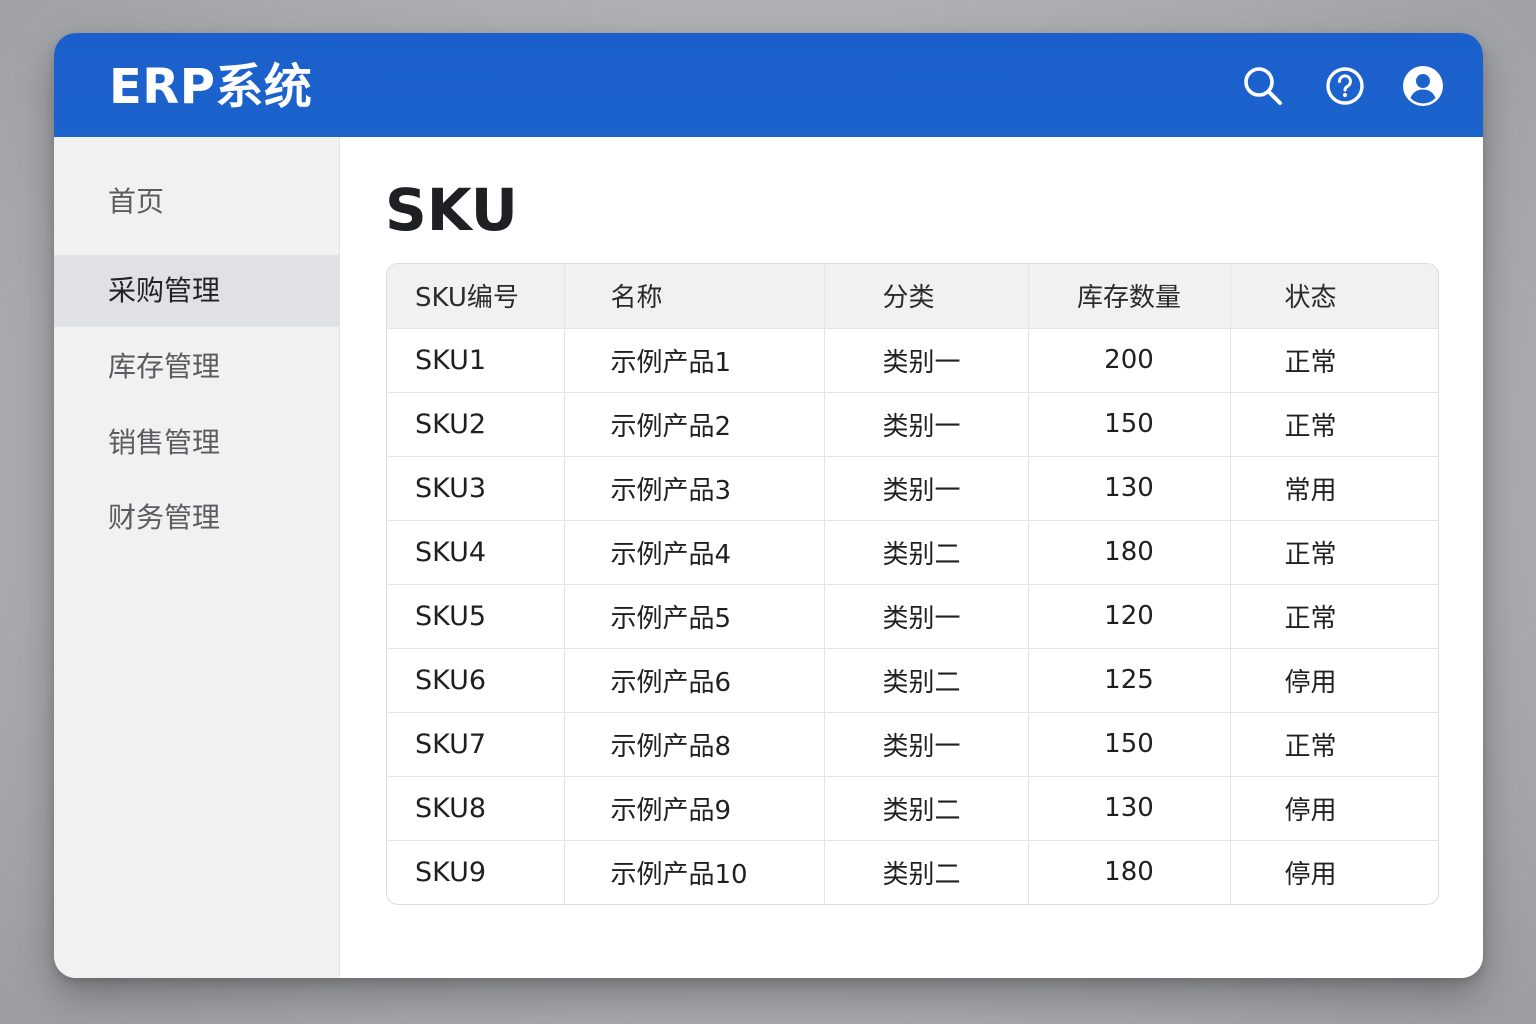  Describe the element at coordinates (694, 872) in the screenshot. I see `cell-name: 示例产品10` at that location.